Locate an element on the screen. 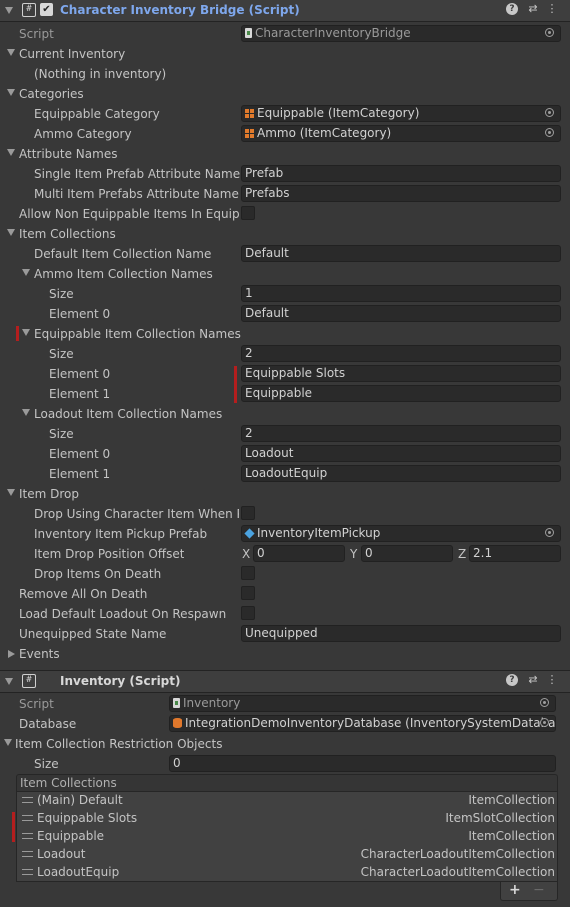 The height and width of the screenshot is (907, 570). equip-element-1-label: Element 1 is located at coordinates (80, 394).